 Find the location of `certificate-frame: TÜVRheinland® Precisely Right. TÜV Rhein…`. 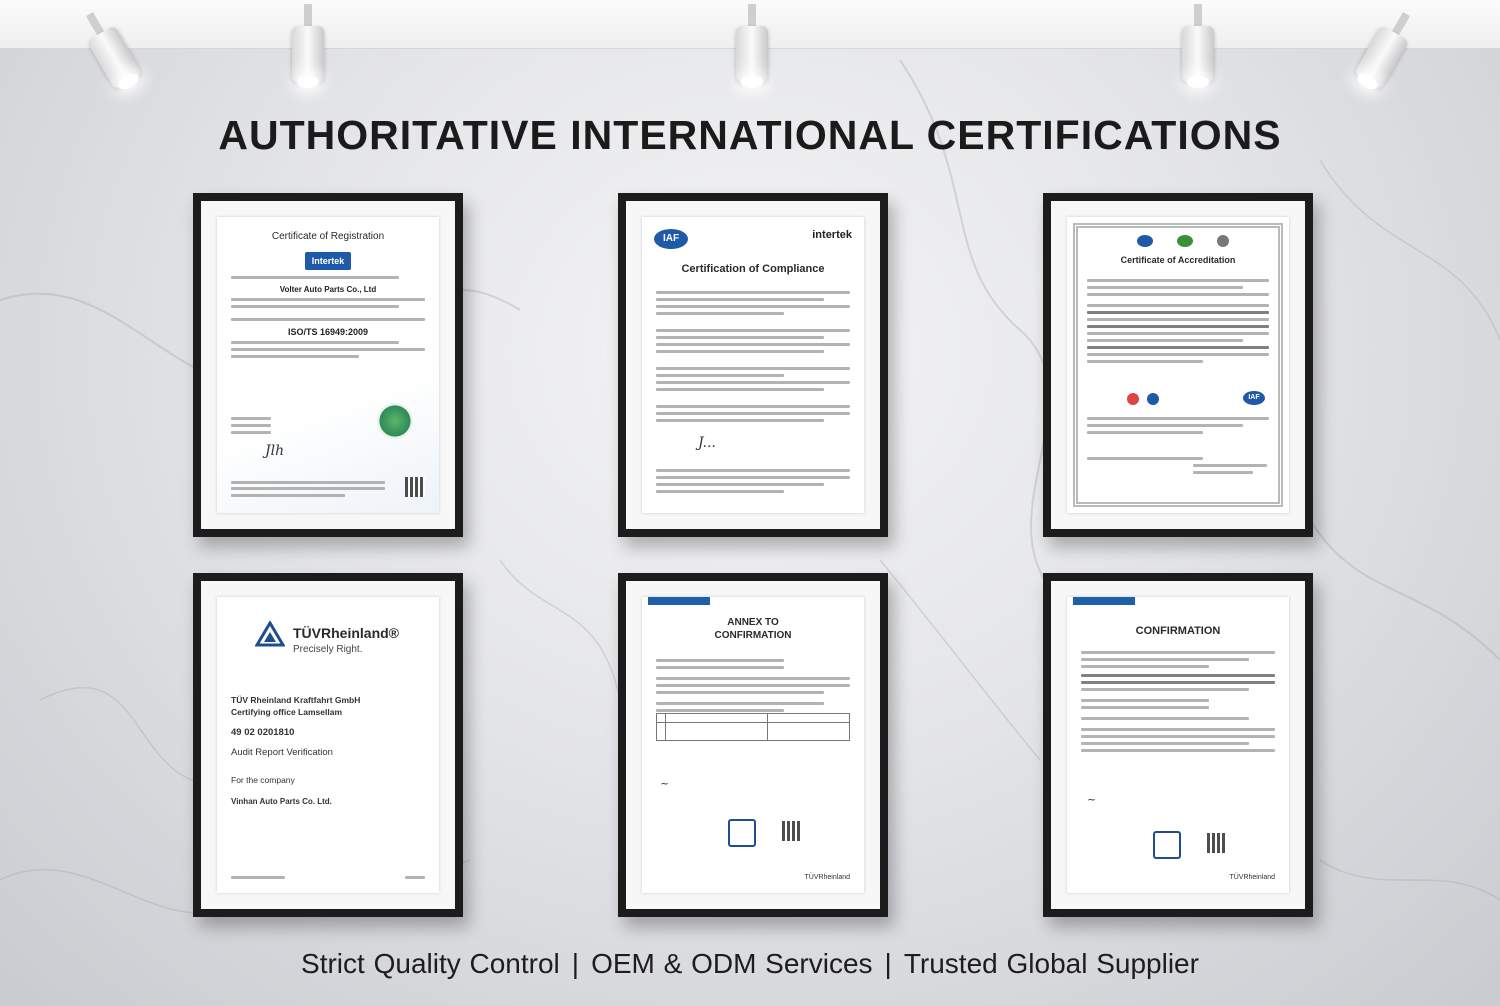

certificate-frame: TÜVRheinland® Precisely Right. TÜV Rhein… is located at coordinates (328, 745).